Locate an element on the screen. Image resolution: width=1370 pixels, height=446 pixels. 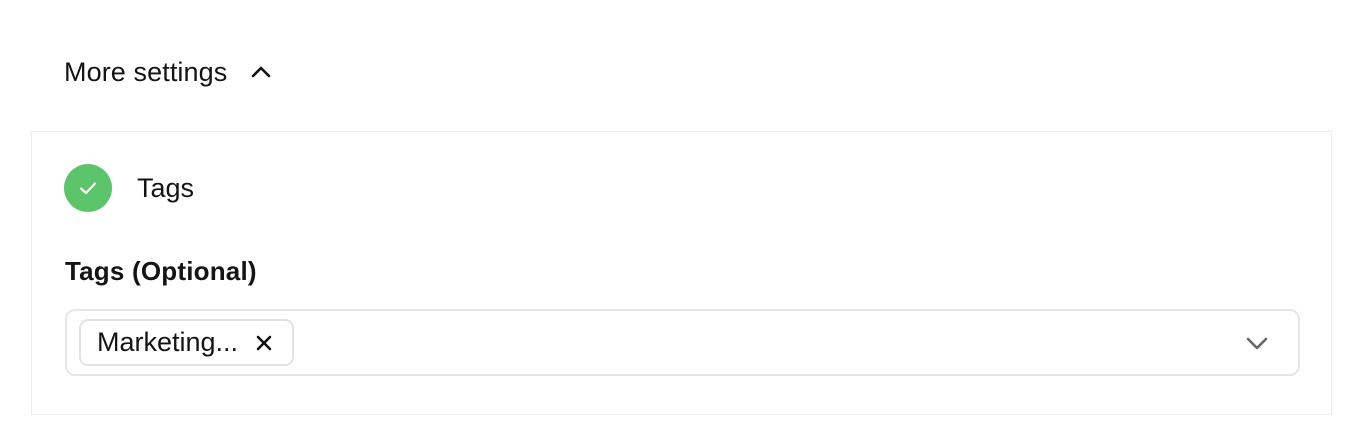
chevron-up-icon is located at coordinates (261, 72).